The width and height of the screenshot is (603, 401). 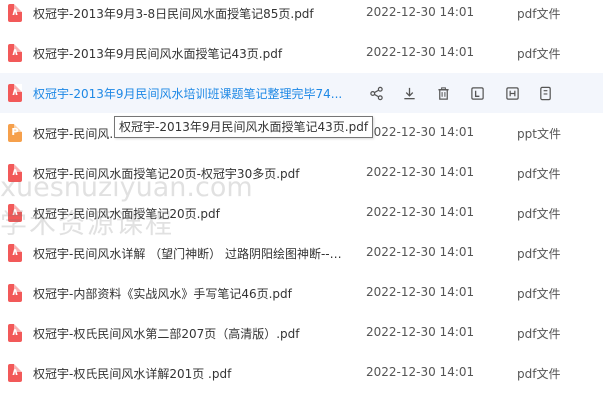 I want to click on rename-icon, so click(x=477, y=93).